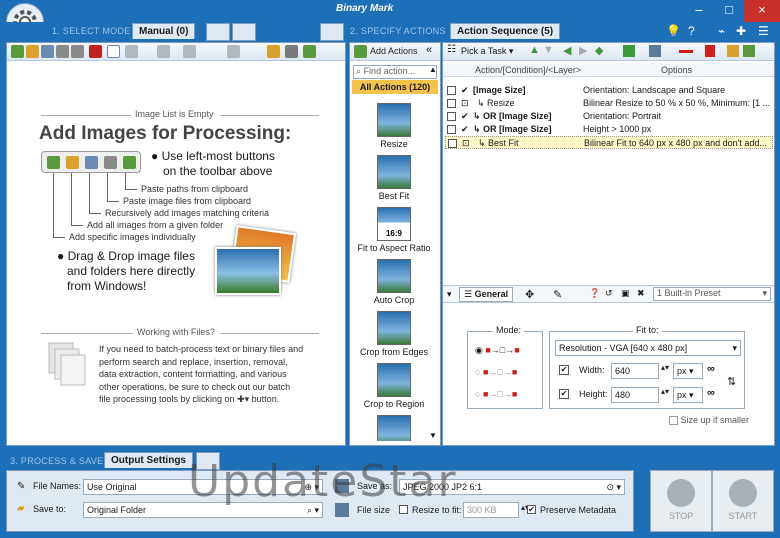  I want to click on width-unit-select: px ▾, so click(688, 371).